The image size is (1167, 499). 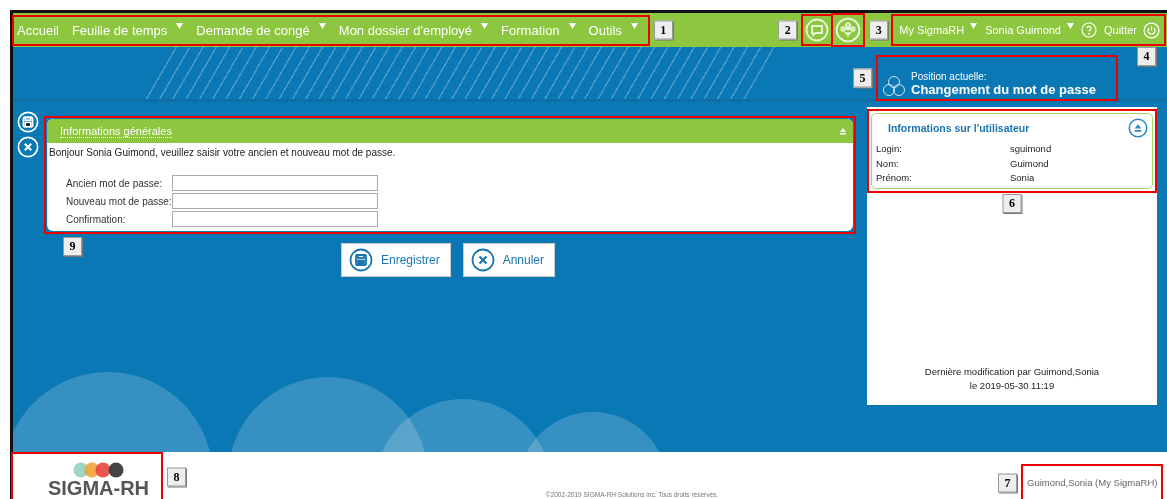 I want to click on callout-number: 2, so click(x=788, y=30).